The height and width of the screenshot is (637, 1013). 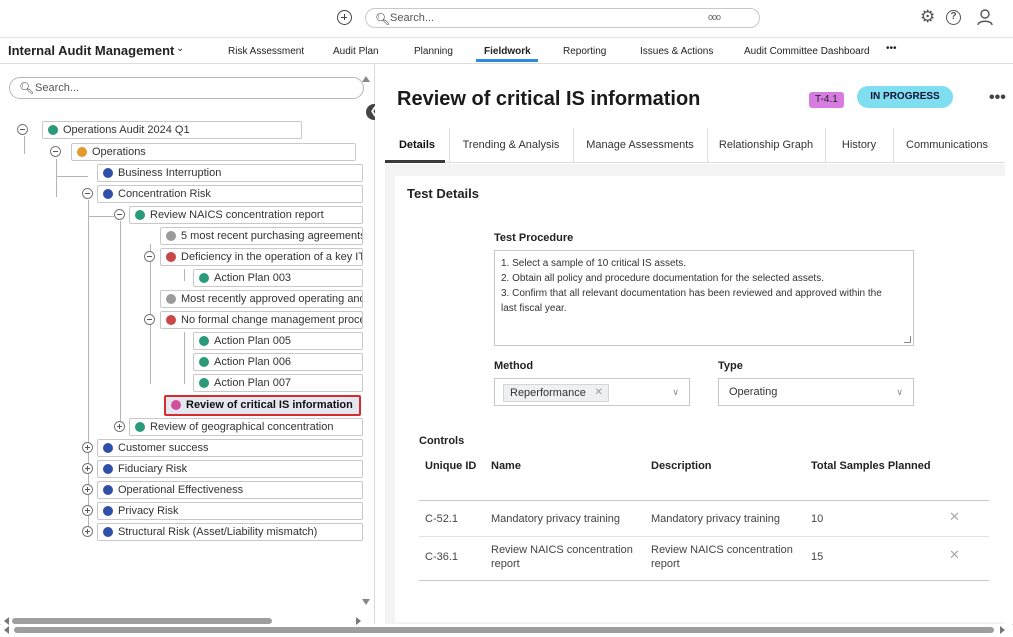 What do you see at coordinates (230, 194) in the screenshot?
I see `tree-node: Concentration Risk` at bounding box center [230, 194].